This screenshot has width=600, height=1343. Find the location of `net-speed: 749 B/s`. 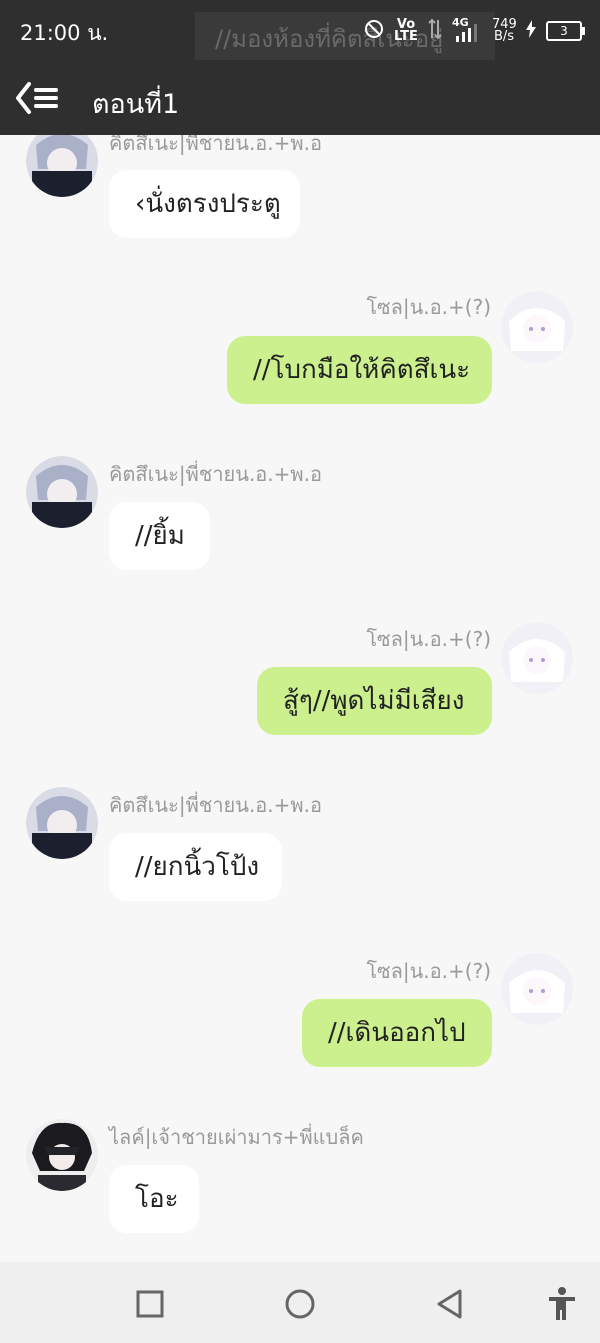

net-speed: 749 B/s is located at coordinates (504, 31).